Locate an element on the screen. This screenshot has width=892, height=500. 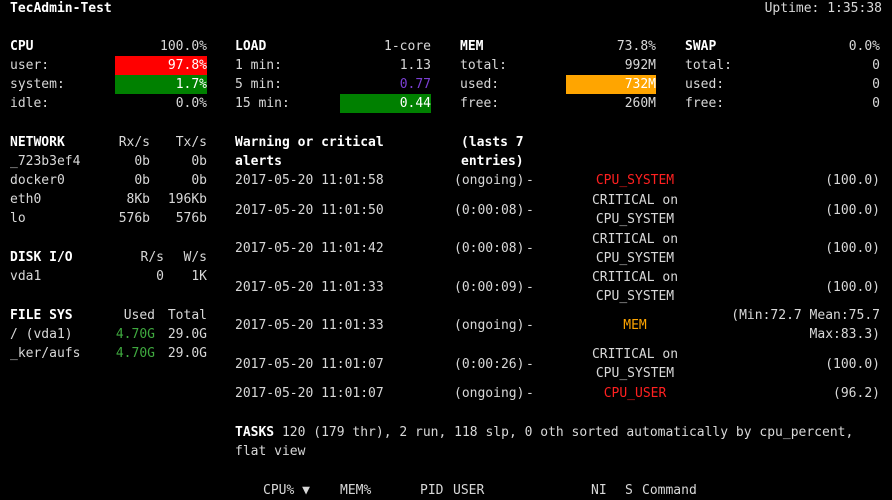
cpu-title: CPU is located at coordinates (22, 46).